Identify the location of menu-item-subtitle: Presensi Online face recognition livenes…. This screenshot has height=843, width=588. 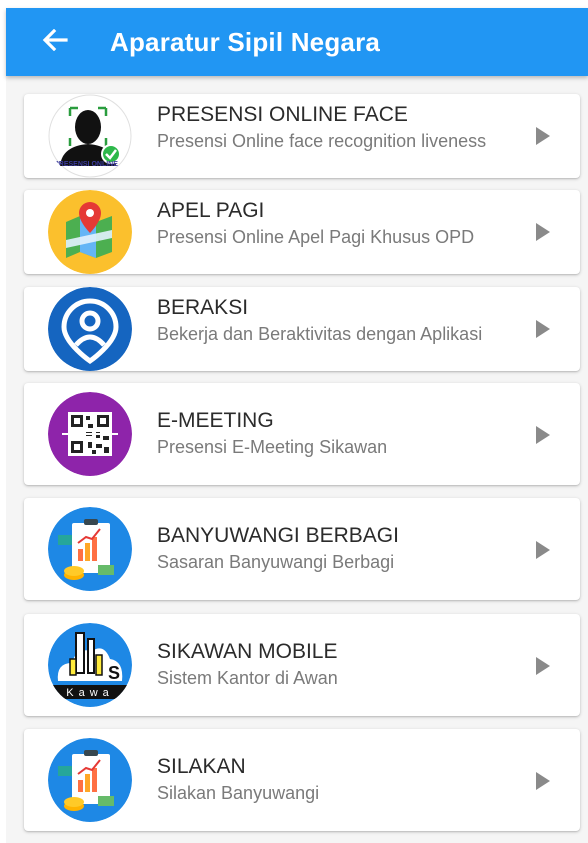
(322, 141).